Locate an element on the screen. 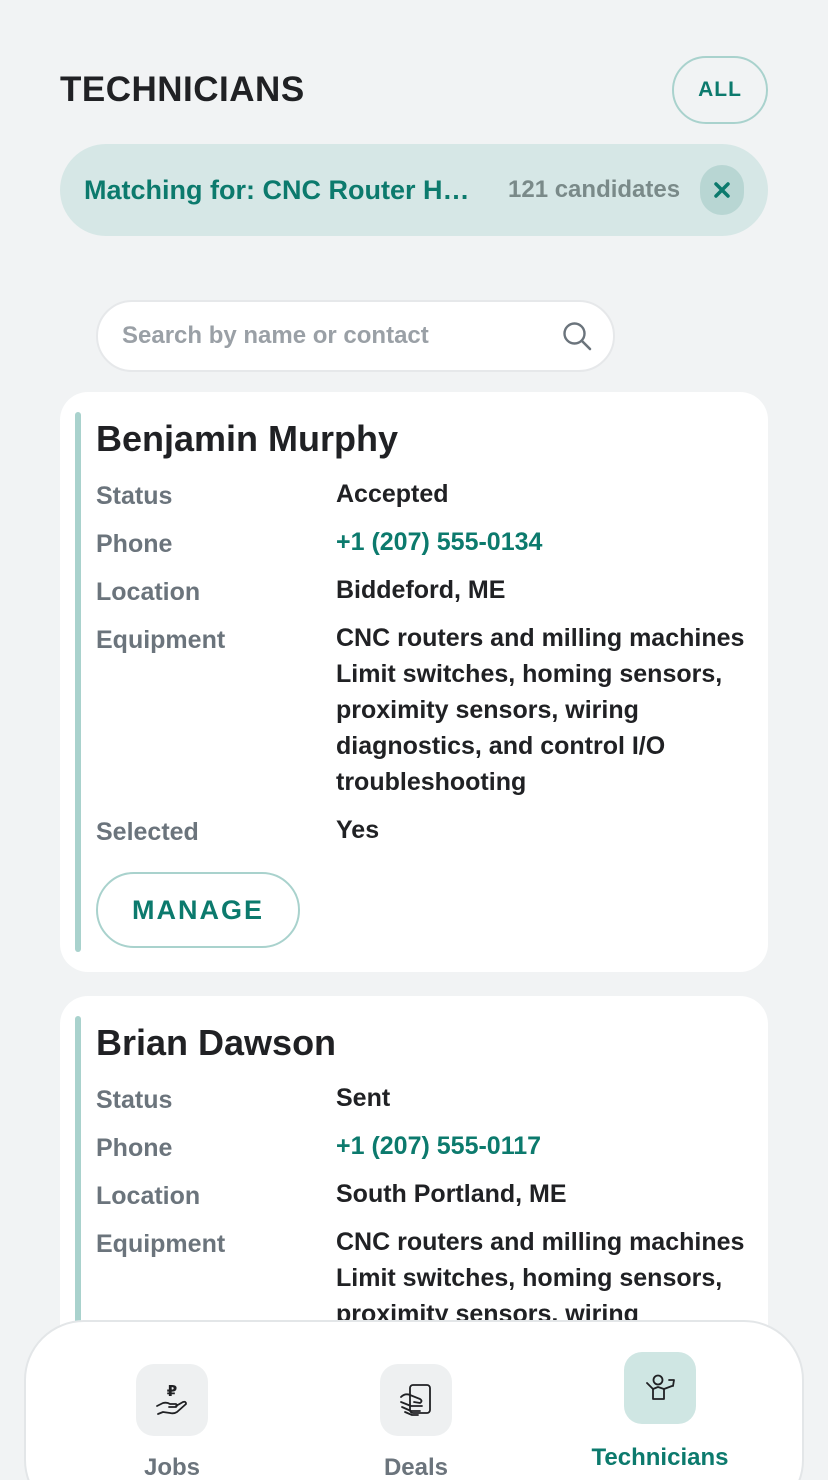 This screenshot has width=828, height=1480. nav-item-jobs: ₽ Jobs is located at coordinates (172, 1422).